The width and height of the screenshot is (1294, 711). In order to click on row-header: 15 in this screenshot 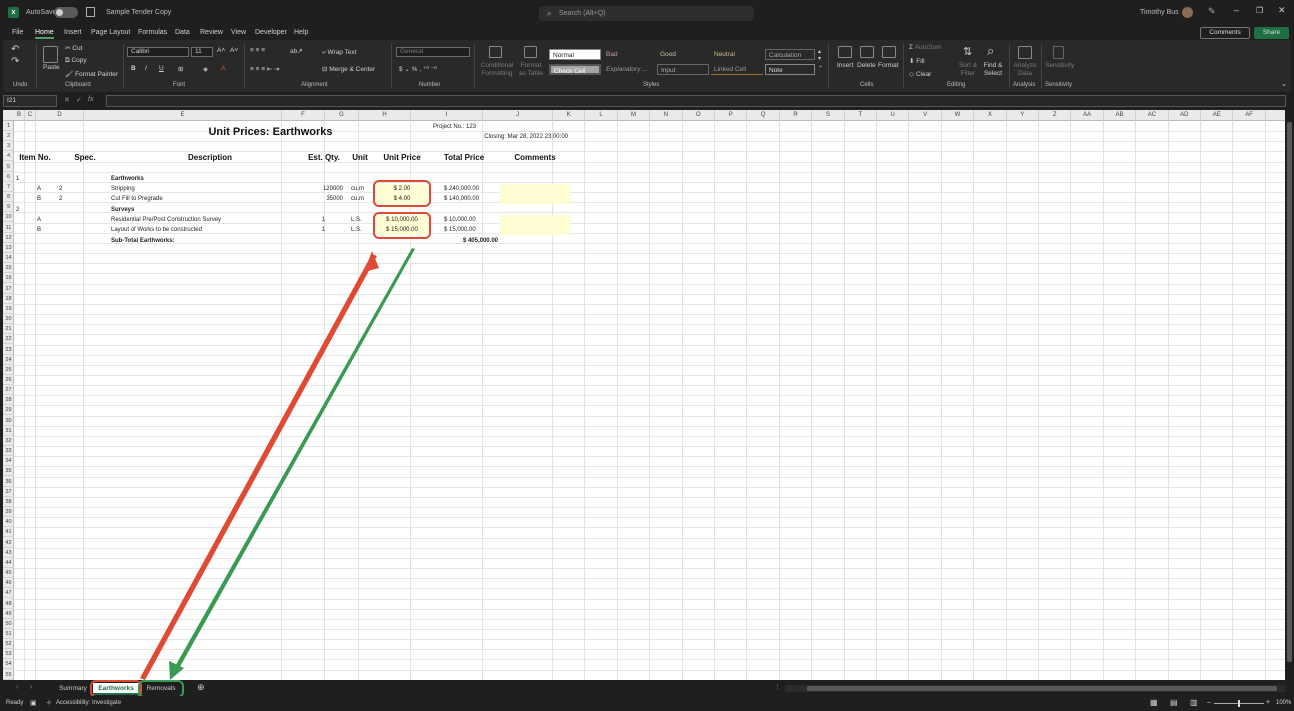, I will do `click(8, 268)`.